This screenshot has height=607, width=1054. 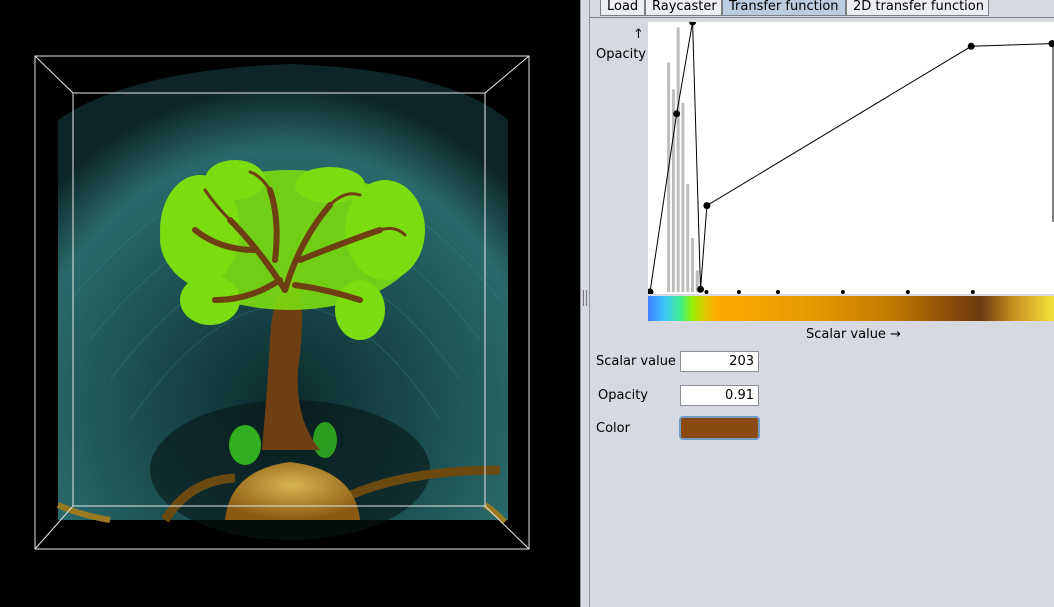 What do you see at coordinates (636, 361) in the screenshot?
I see `scalar-value-label: Scalar value` at bounding box center [636, 361].